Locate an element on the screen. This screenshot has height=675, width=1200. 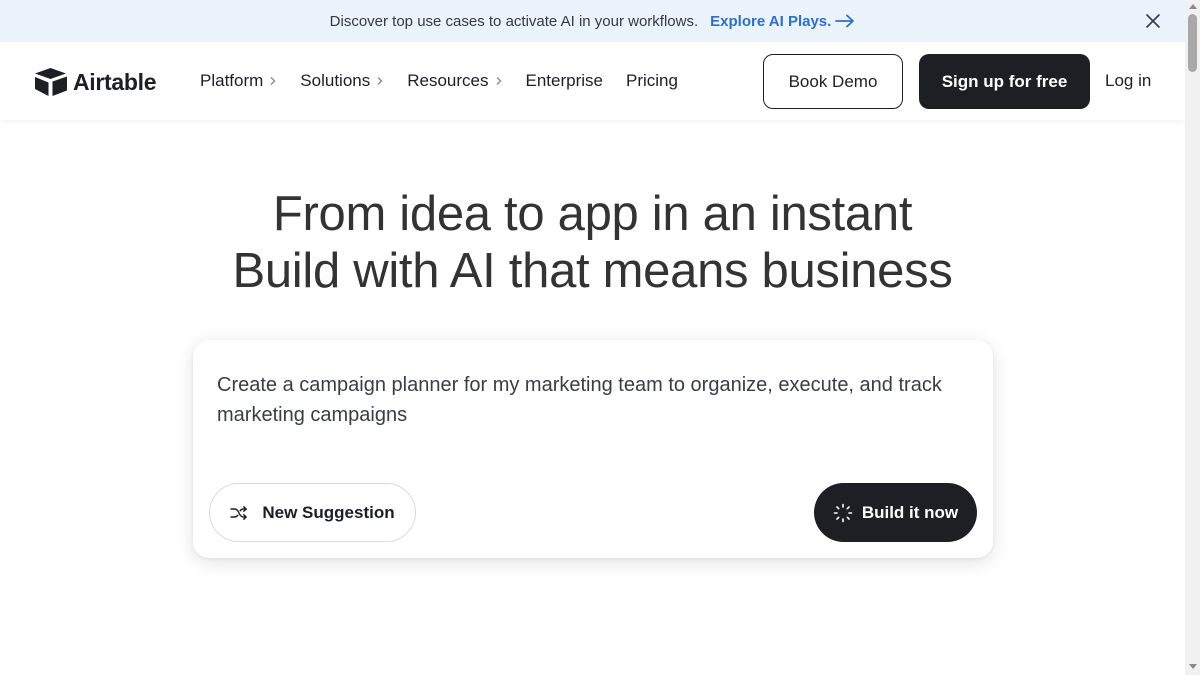
nav-item-pricing: Pricing is located at coordinates (652, 81).